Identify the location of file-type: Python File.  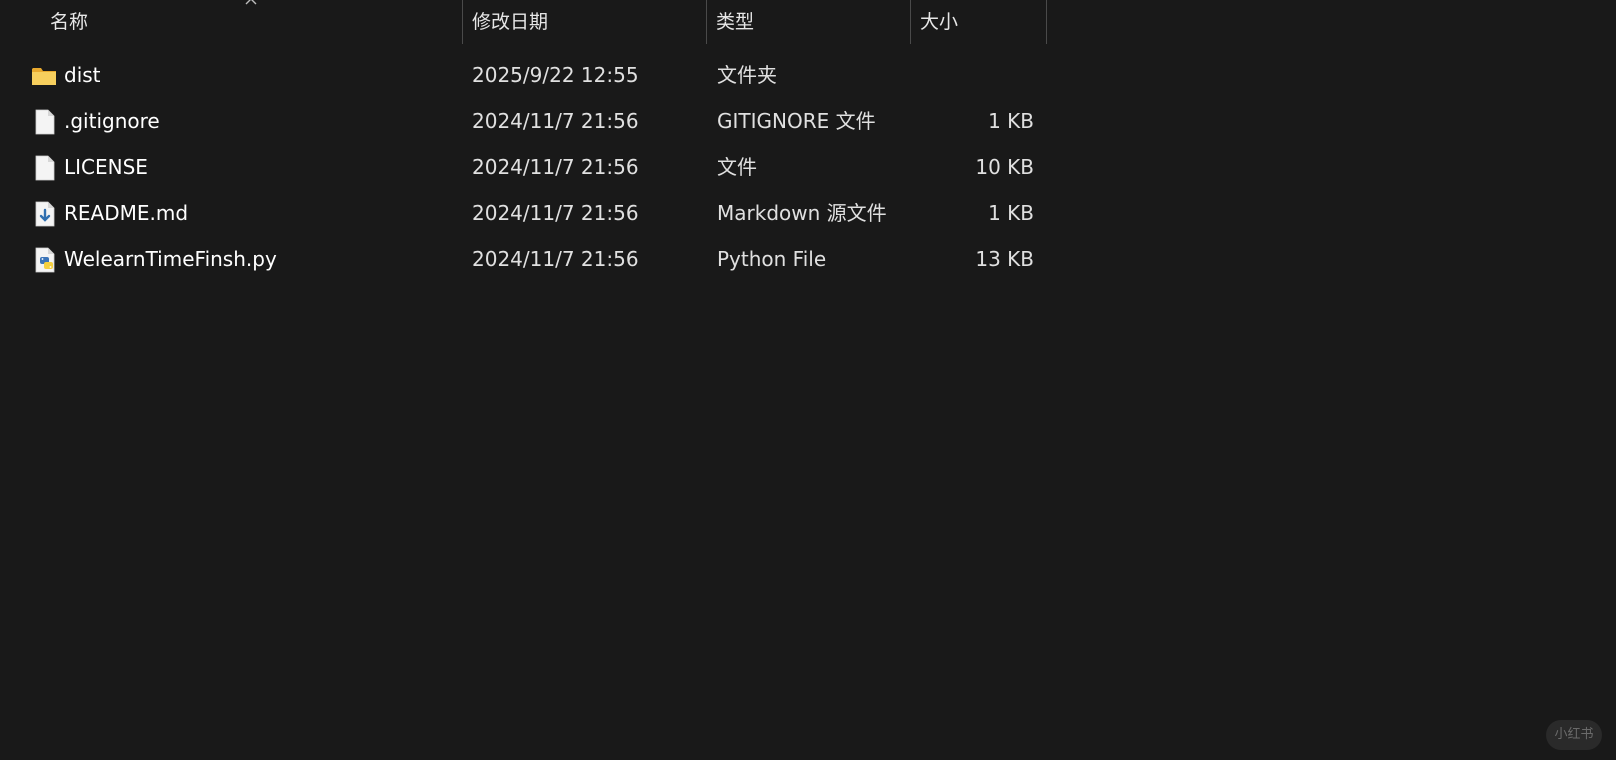
(772, 259).